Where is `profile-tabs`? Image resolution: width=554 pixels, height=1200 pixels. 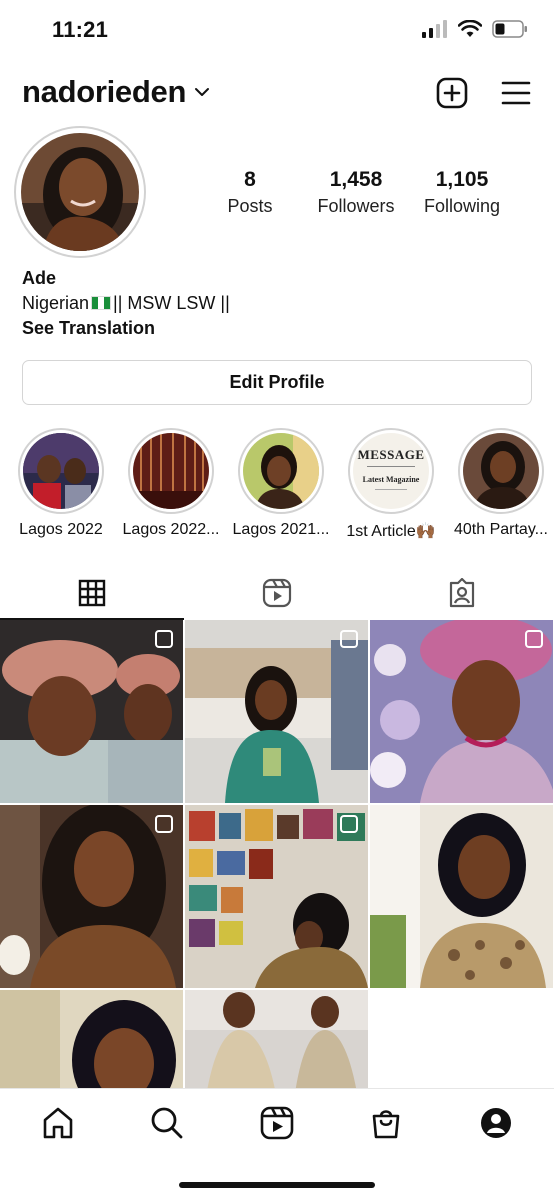 profile-tabs is located at coordinates (277, 593).